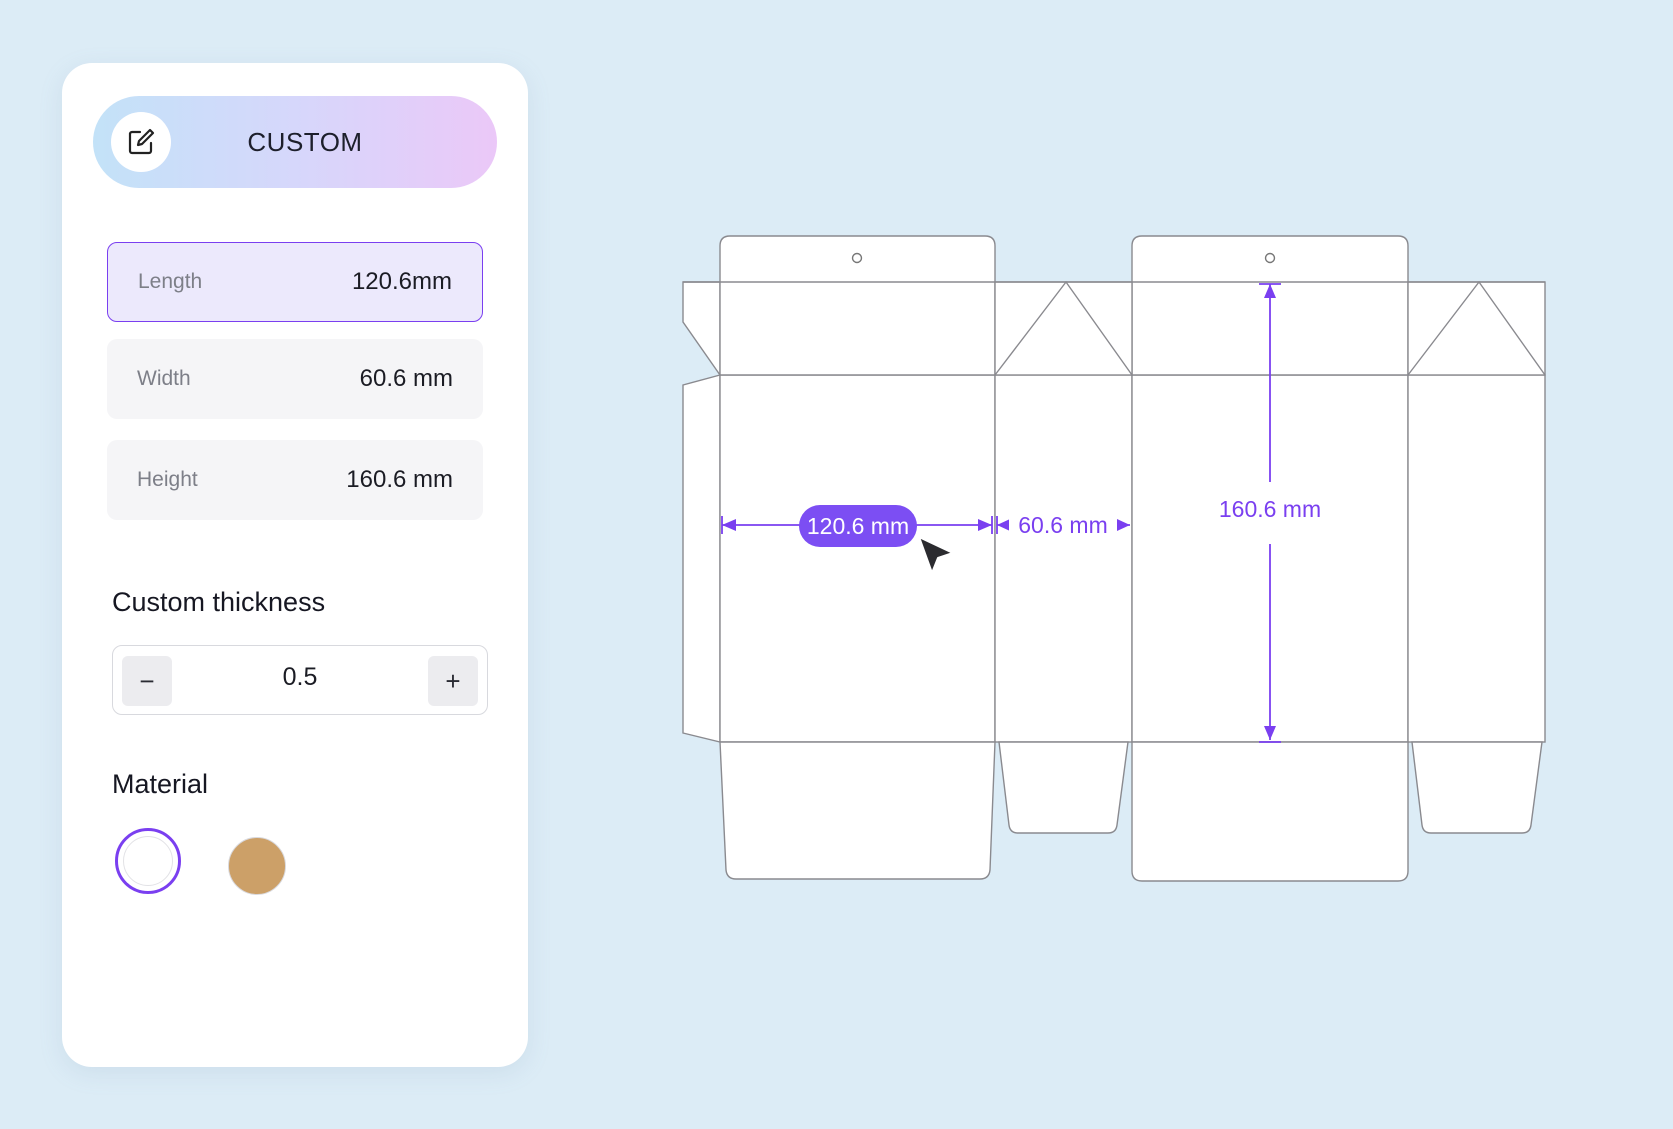 The height and width of the screenshot is (1129, 1673). I want to click on front-bottom-flap, so click(857, 810).